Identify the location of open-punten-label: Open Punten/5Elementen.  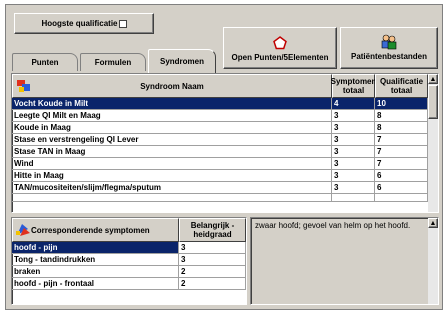
(280, 57).